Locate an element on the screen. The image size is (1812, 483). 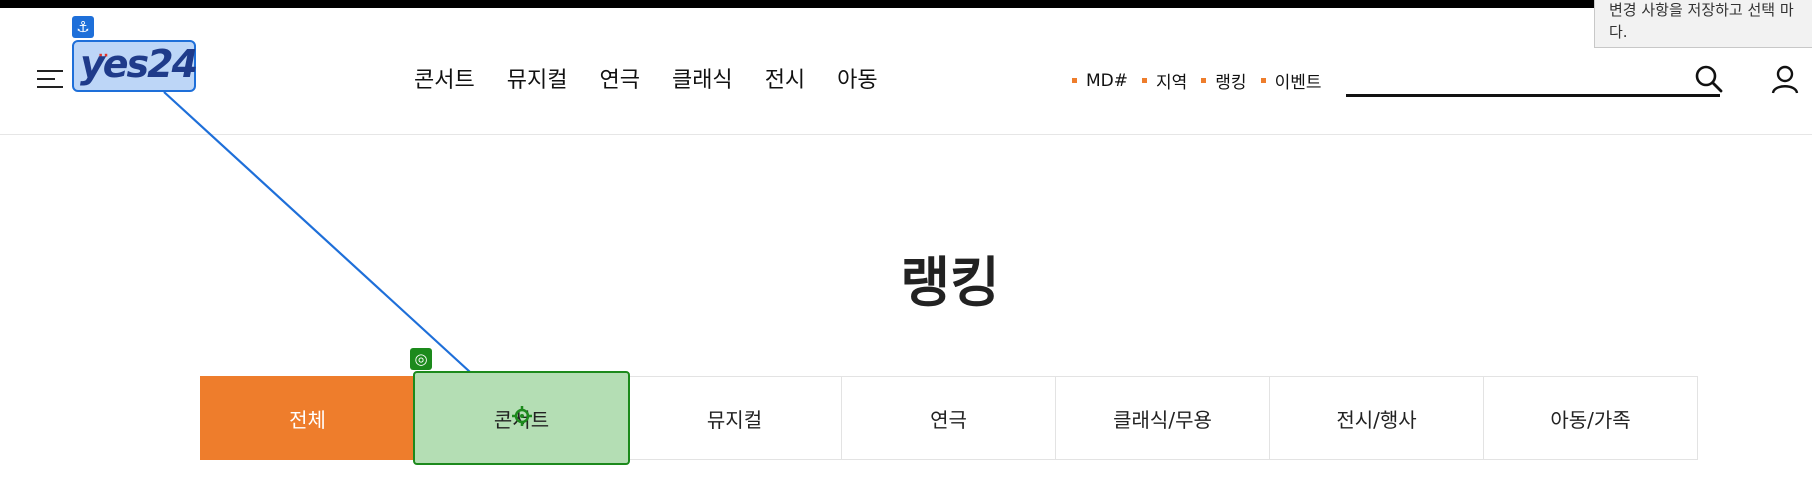
tab-play: 연극 is located at coordinates (949, 418).